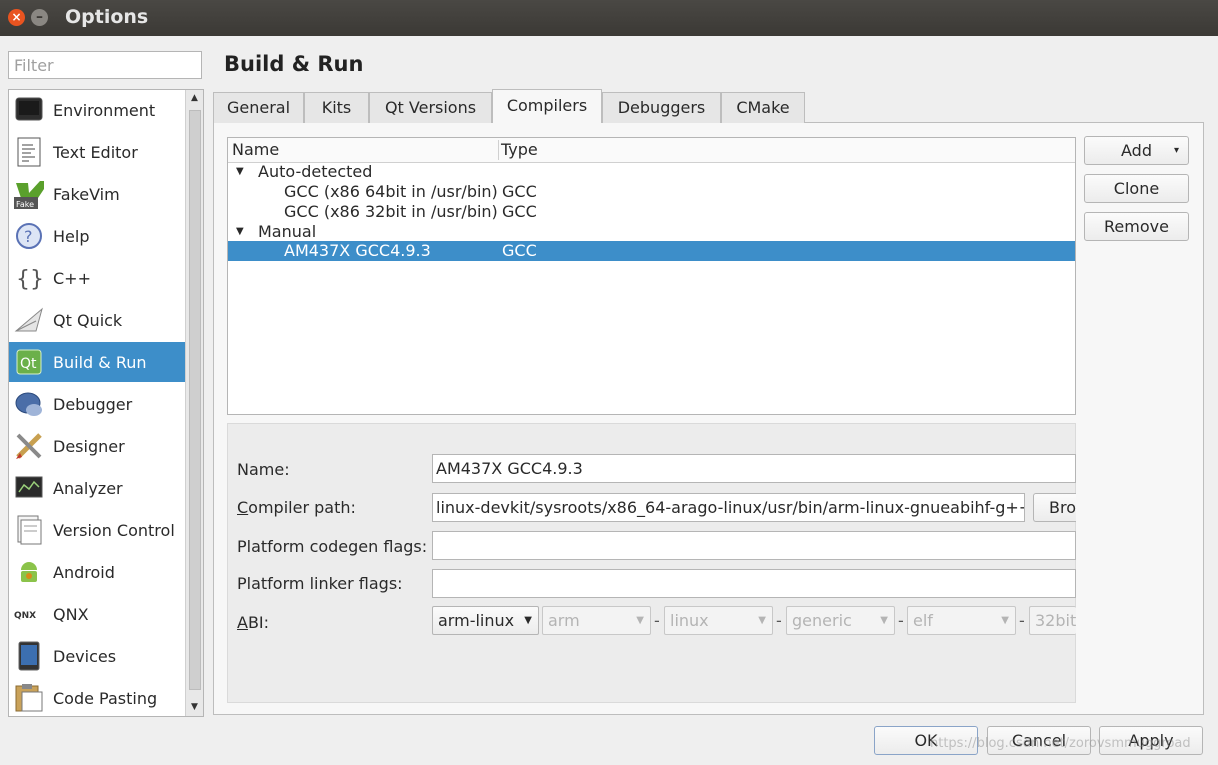  What do you see at coordinates (25, 204) in the screenshot?
I see `svg-text: Fake` at bounding box center [25, 204].